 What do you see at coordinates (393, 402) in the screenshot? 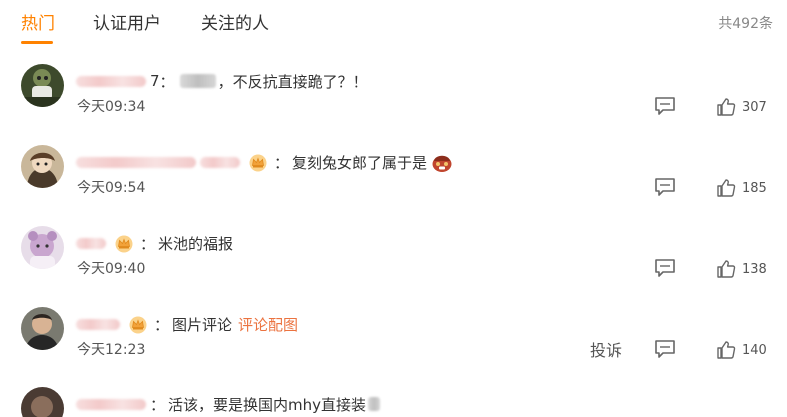
I see `comment-item: ： 活该，要是换国内mhy直接装` at bounding box center [393, 402].